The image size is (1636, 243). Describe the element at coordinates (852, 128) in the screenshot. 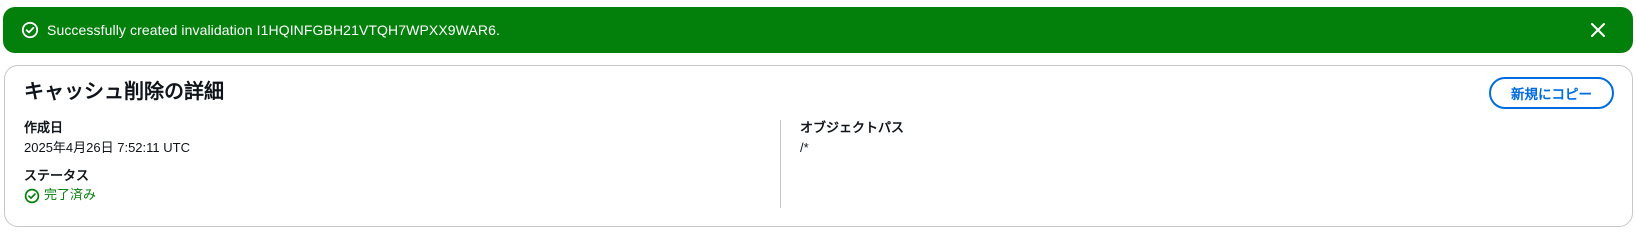

I see `object-path-label: オブジェクトパス` at that location.